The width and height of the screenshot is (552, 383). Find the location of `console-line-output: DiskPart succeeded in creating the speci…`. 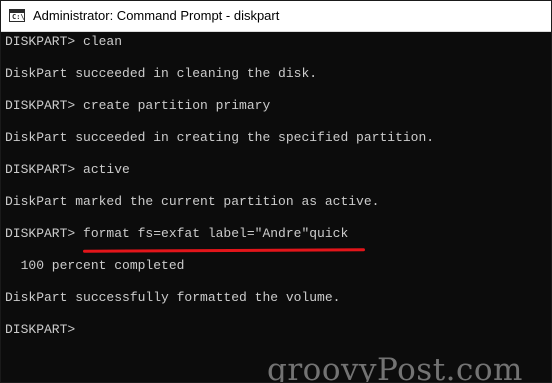

console-line-output: DiskPart succeeded in creating the speci… is located at coordinates (220, 137).